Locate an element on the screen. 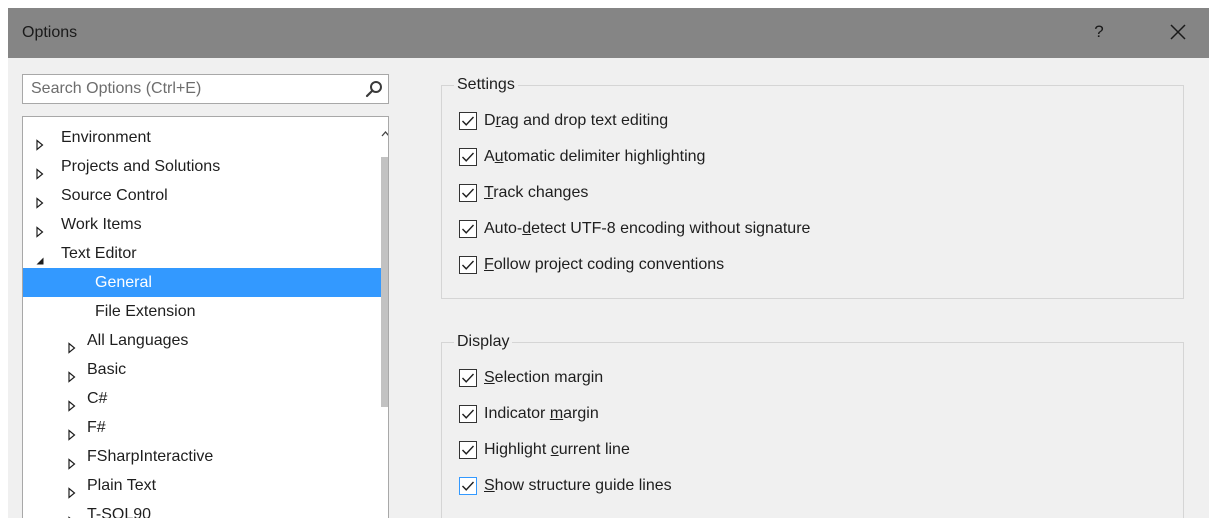 This screenshot has height=518, width=1209. tree-item-t-sql90: T-SQL90 is located at coordinates (202, 509).